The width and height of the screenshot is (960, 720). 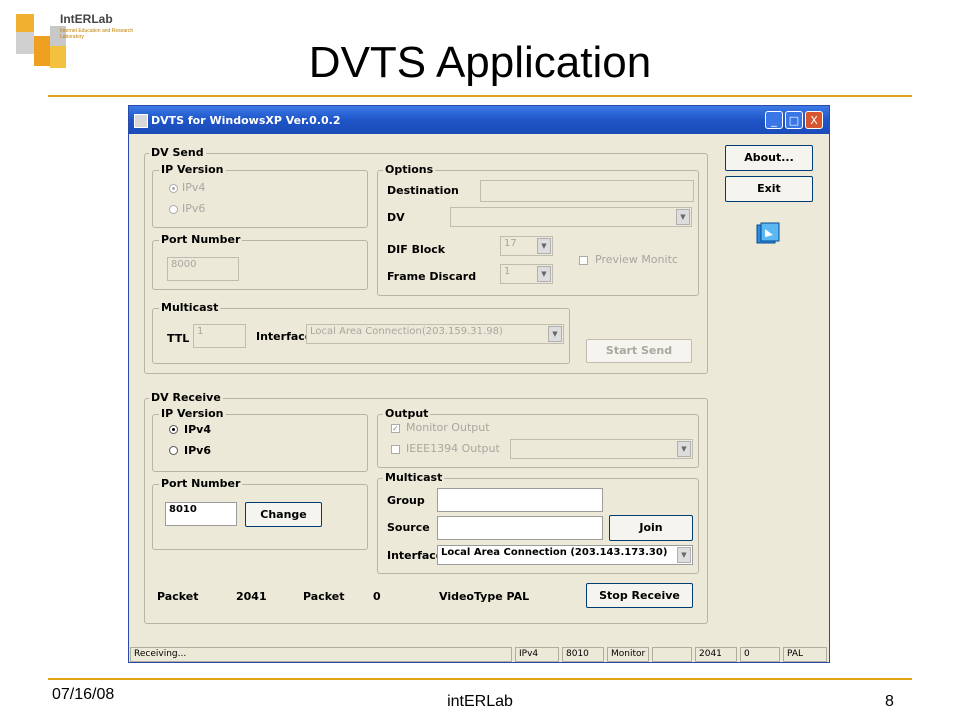 I want to click on footer-divider, so click(x=480, y=679).